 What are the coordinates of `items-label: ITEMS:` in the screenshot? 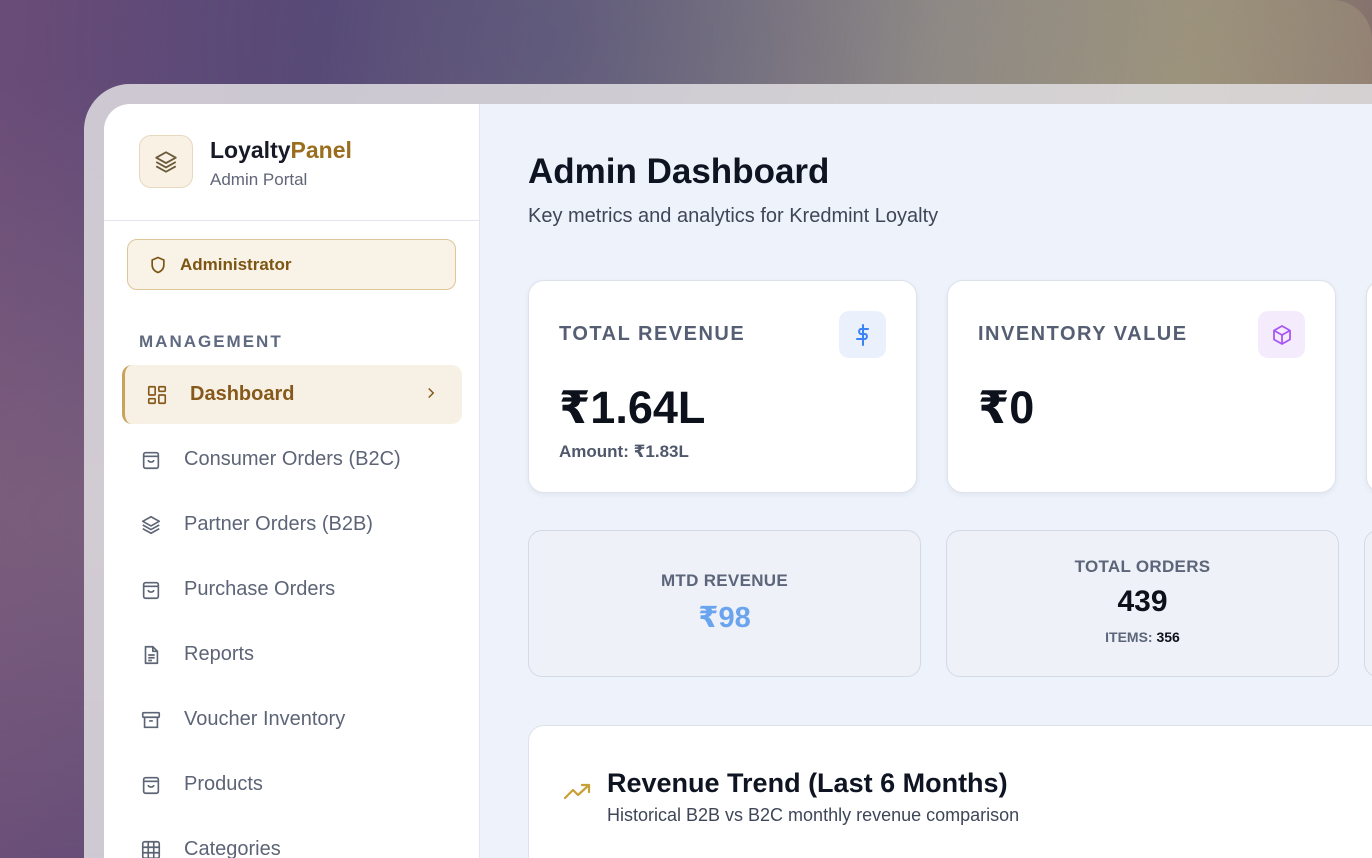 It's located at (1129, 637).